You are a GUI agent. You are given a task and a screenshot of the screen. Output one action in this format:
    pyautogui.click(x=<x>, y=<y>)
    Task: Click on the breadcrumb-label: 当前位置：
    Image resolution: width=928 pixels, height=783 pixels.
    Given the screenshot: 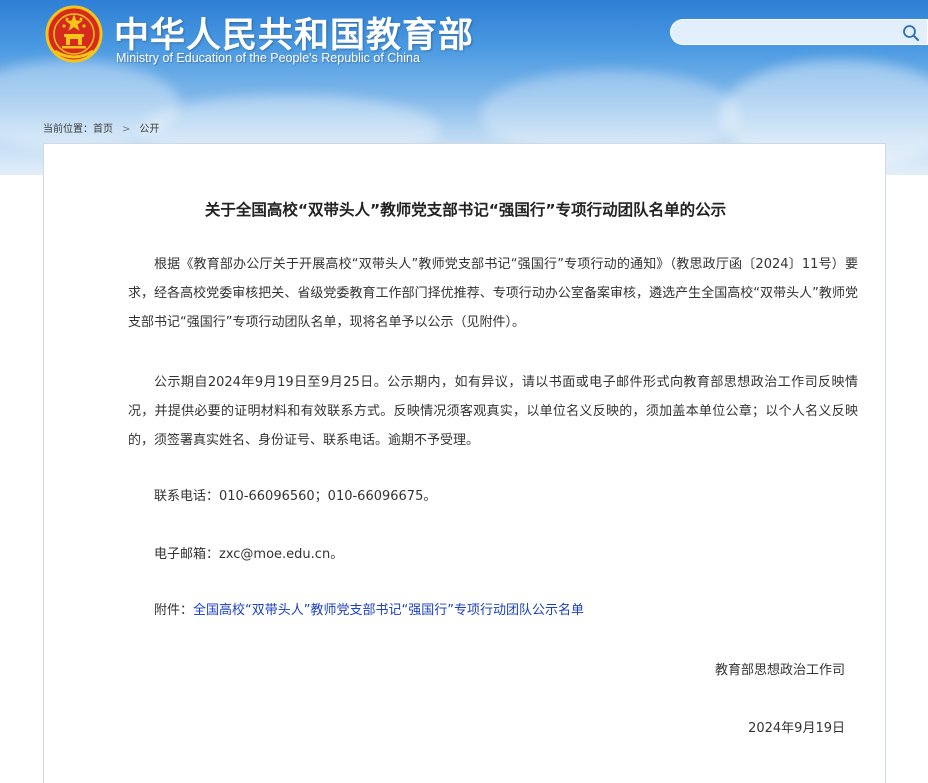 What is the action you would take?
    pyautogui.click(x=68, y=129)
    